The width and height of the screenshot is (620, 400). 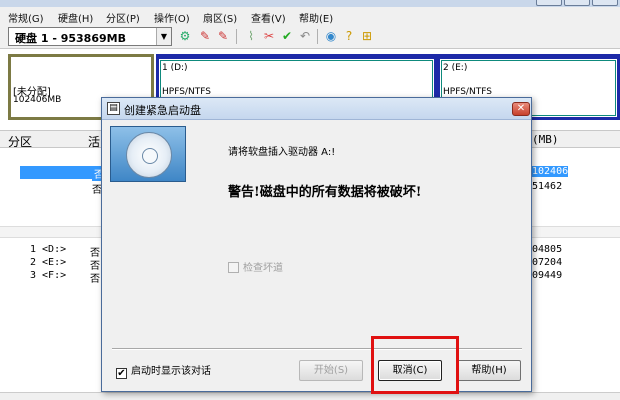 I want to click on cart-icon: ⊞, so click(x=367, y=36).